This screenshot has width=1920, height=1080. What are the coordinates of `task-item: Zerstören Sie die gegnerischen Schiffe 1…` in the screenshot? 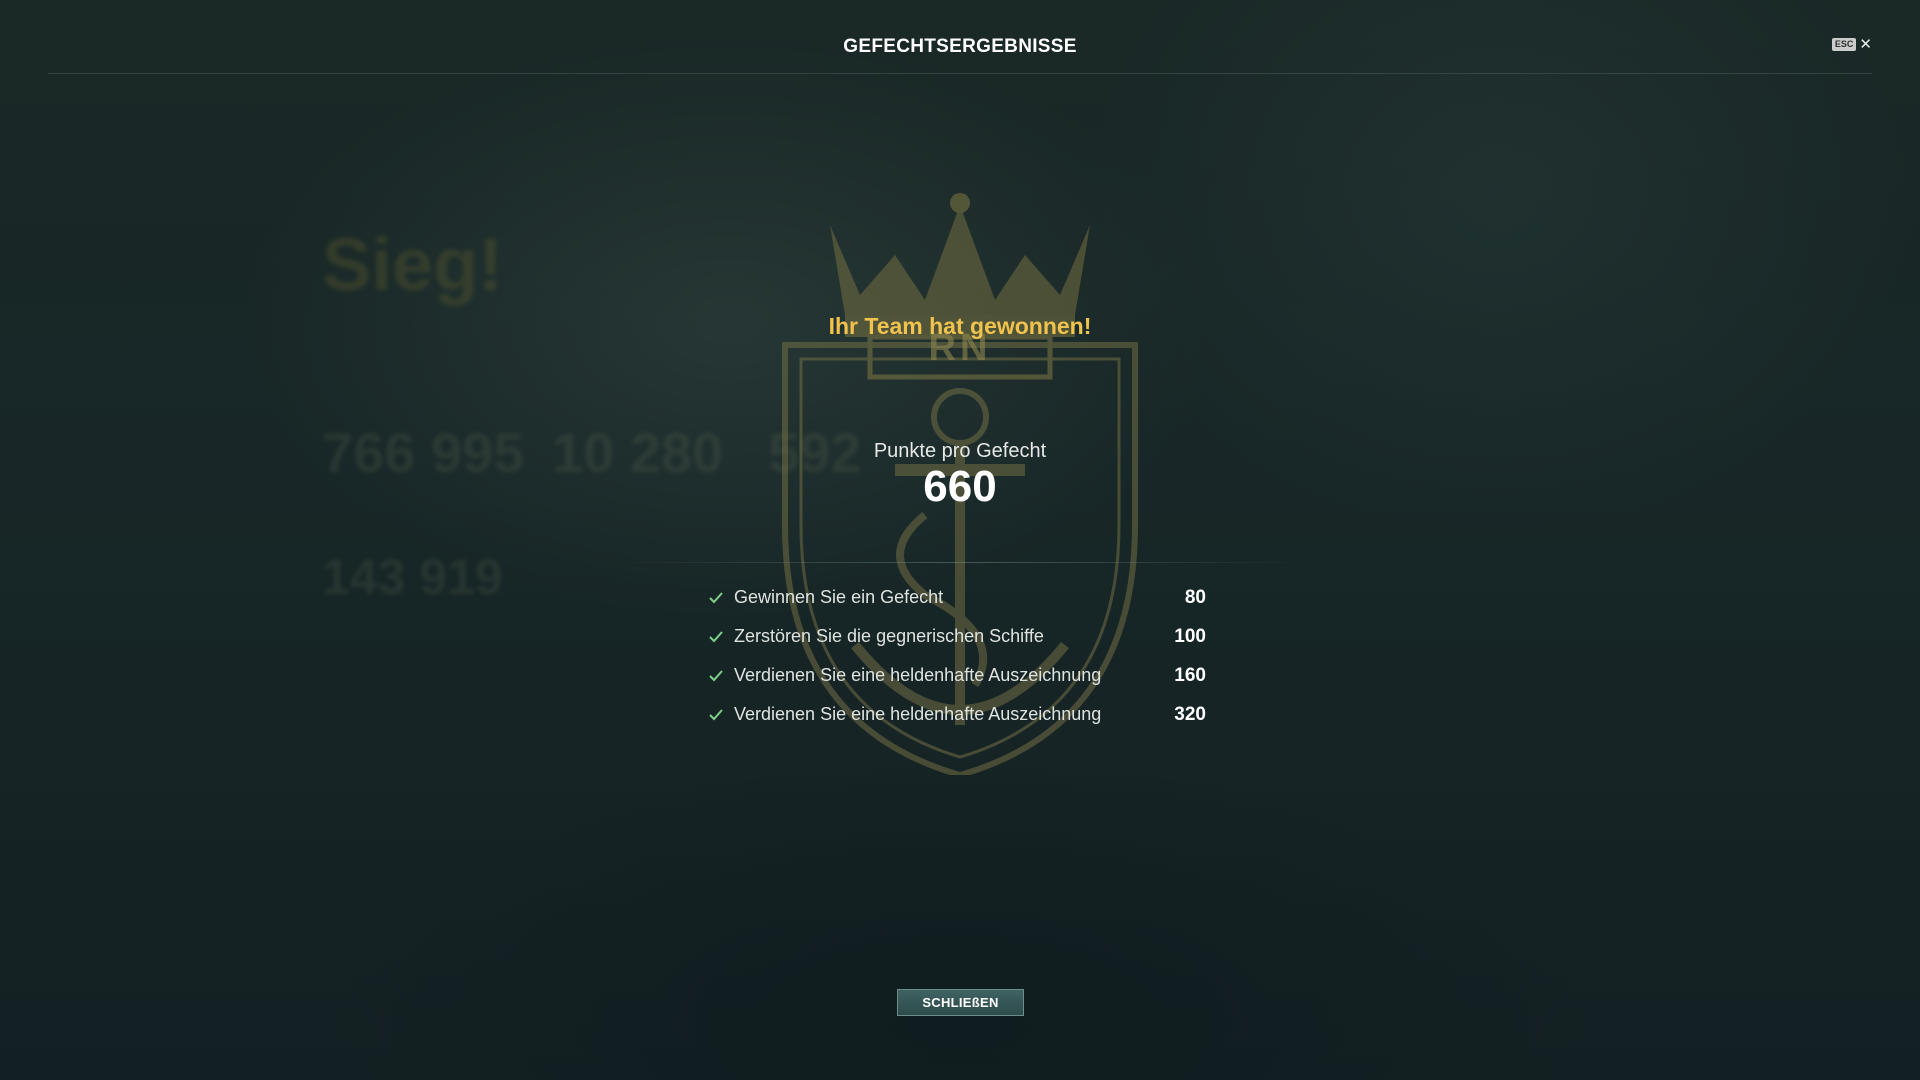 It's located at (957, 636).